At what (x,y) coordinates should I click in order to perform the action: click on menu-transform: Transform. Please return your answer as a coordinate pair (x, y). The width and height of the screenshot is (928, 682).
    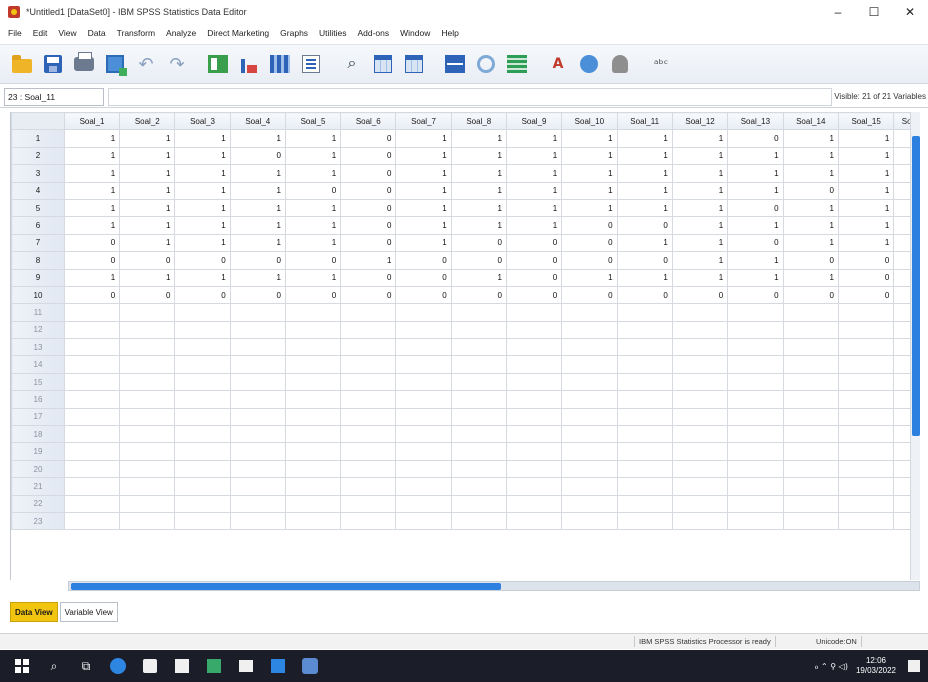
    Looking at the image, I should click on (136, 33).